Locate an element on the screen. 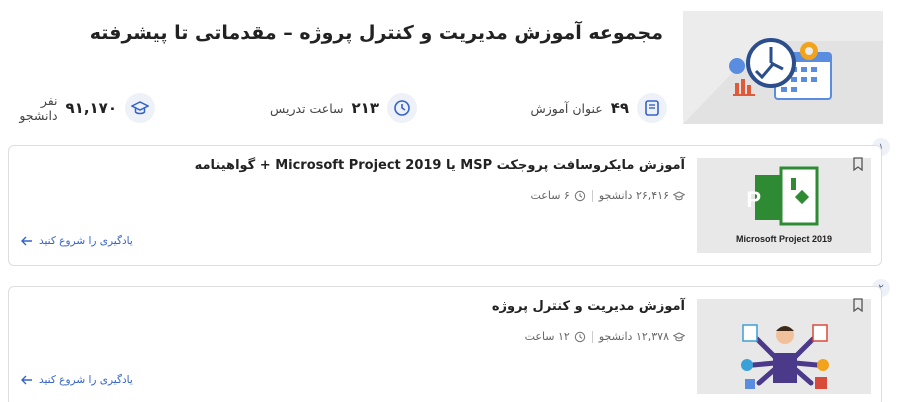 Image resolution: width=899 pixels, height=402 pixels. course-meta: ۱۲,۳۷۸ دانشجو ۱۲ ساعت is located at coordinates (605, 336).